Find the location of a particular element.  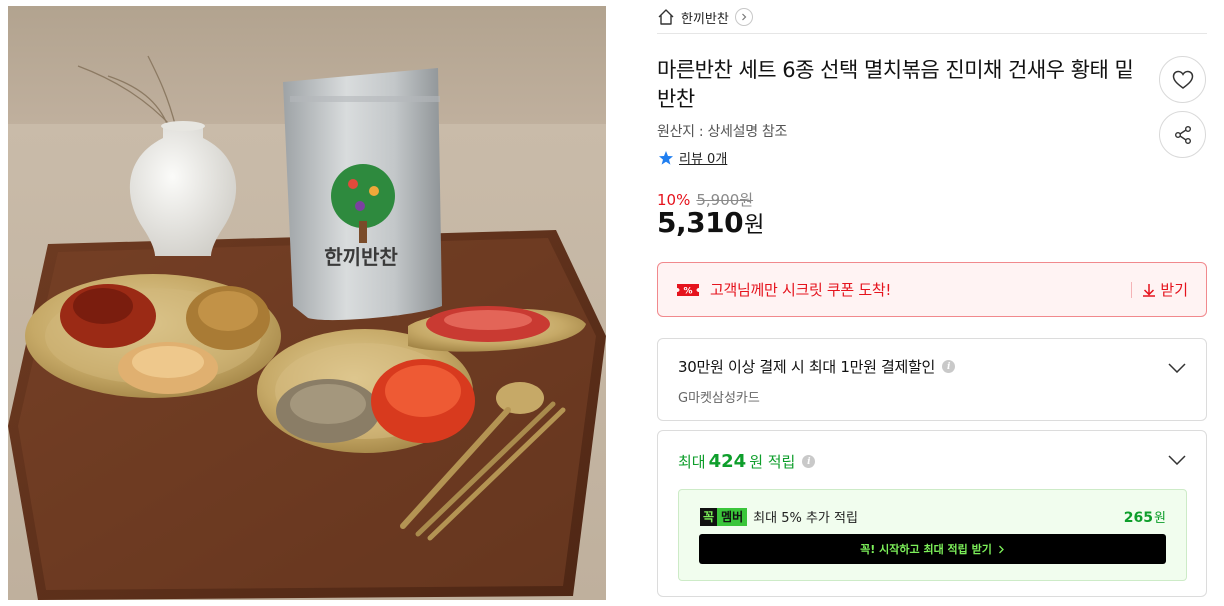

coupon-icon: % is located at coordinates (688, 289).